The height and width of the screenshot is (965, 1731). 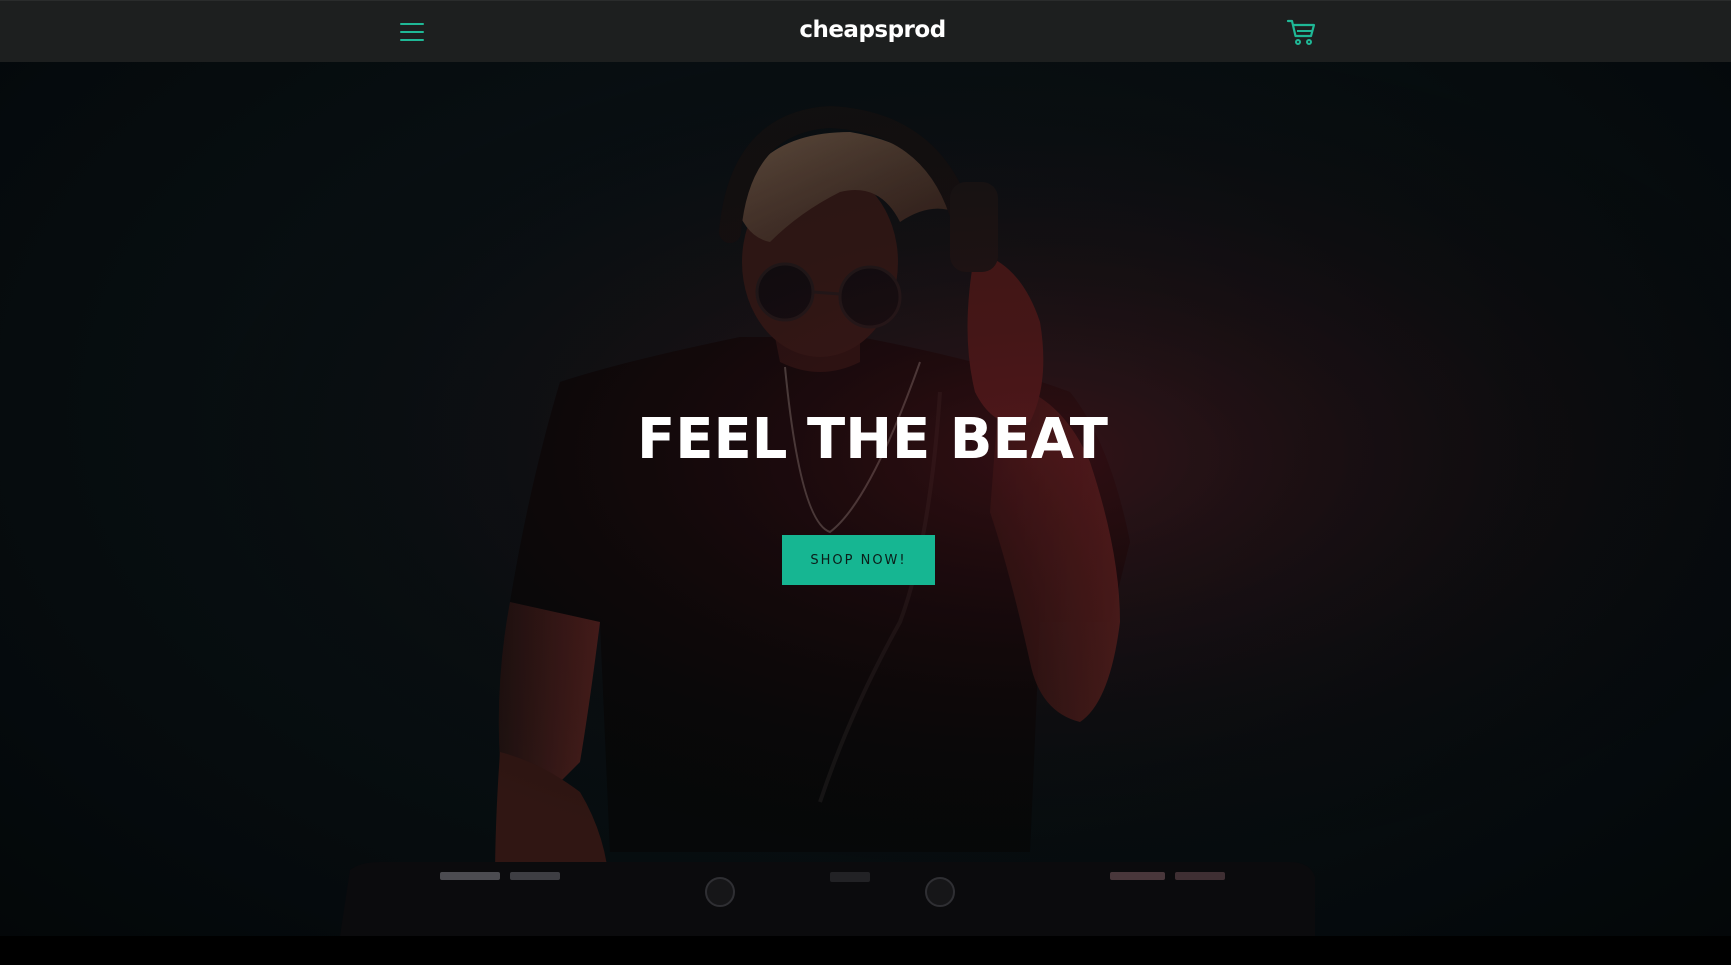 I want to click on site-header: cheapsprod, so click(x=865, y=31).